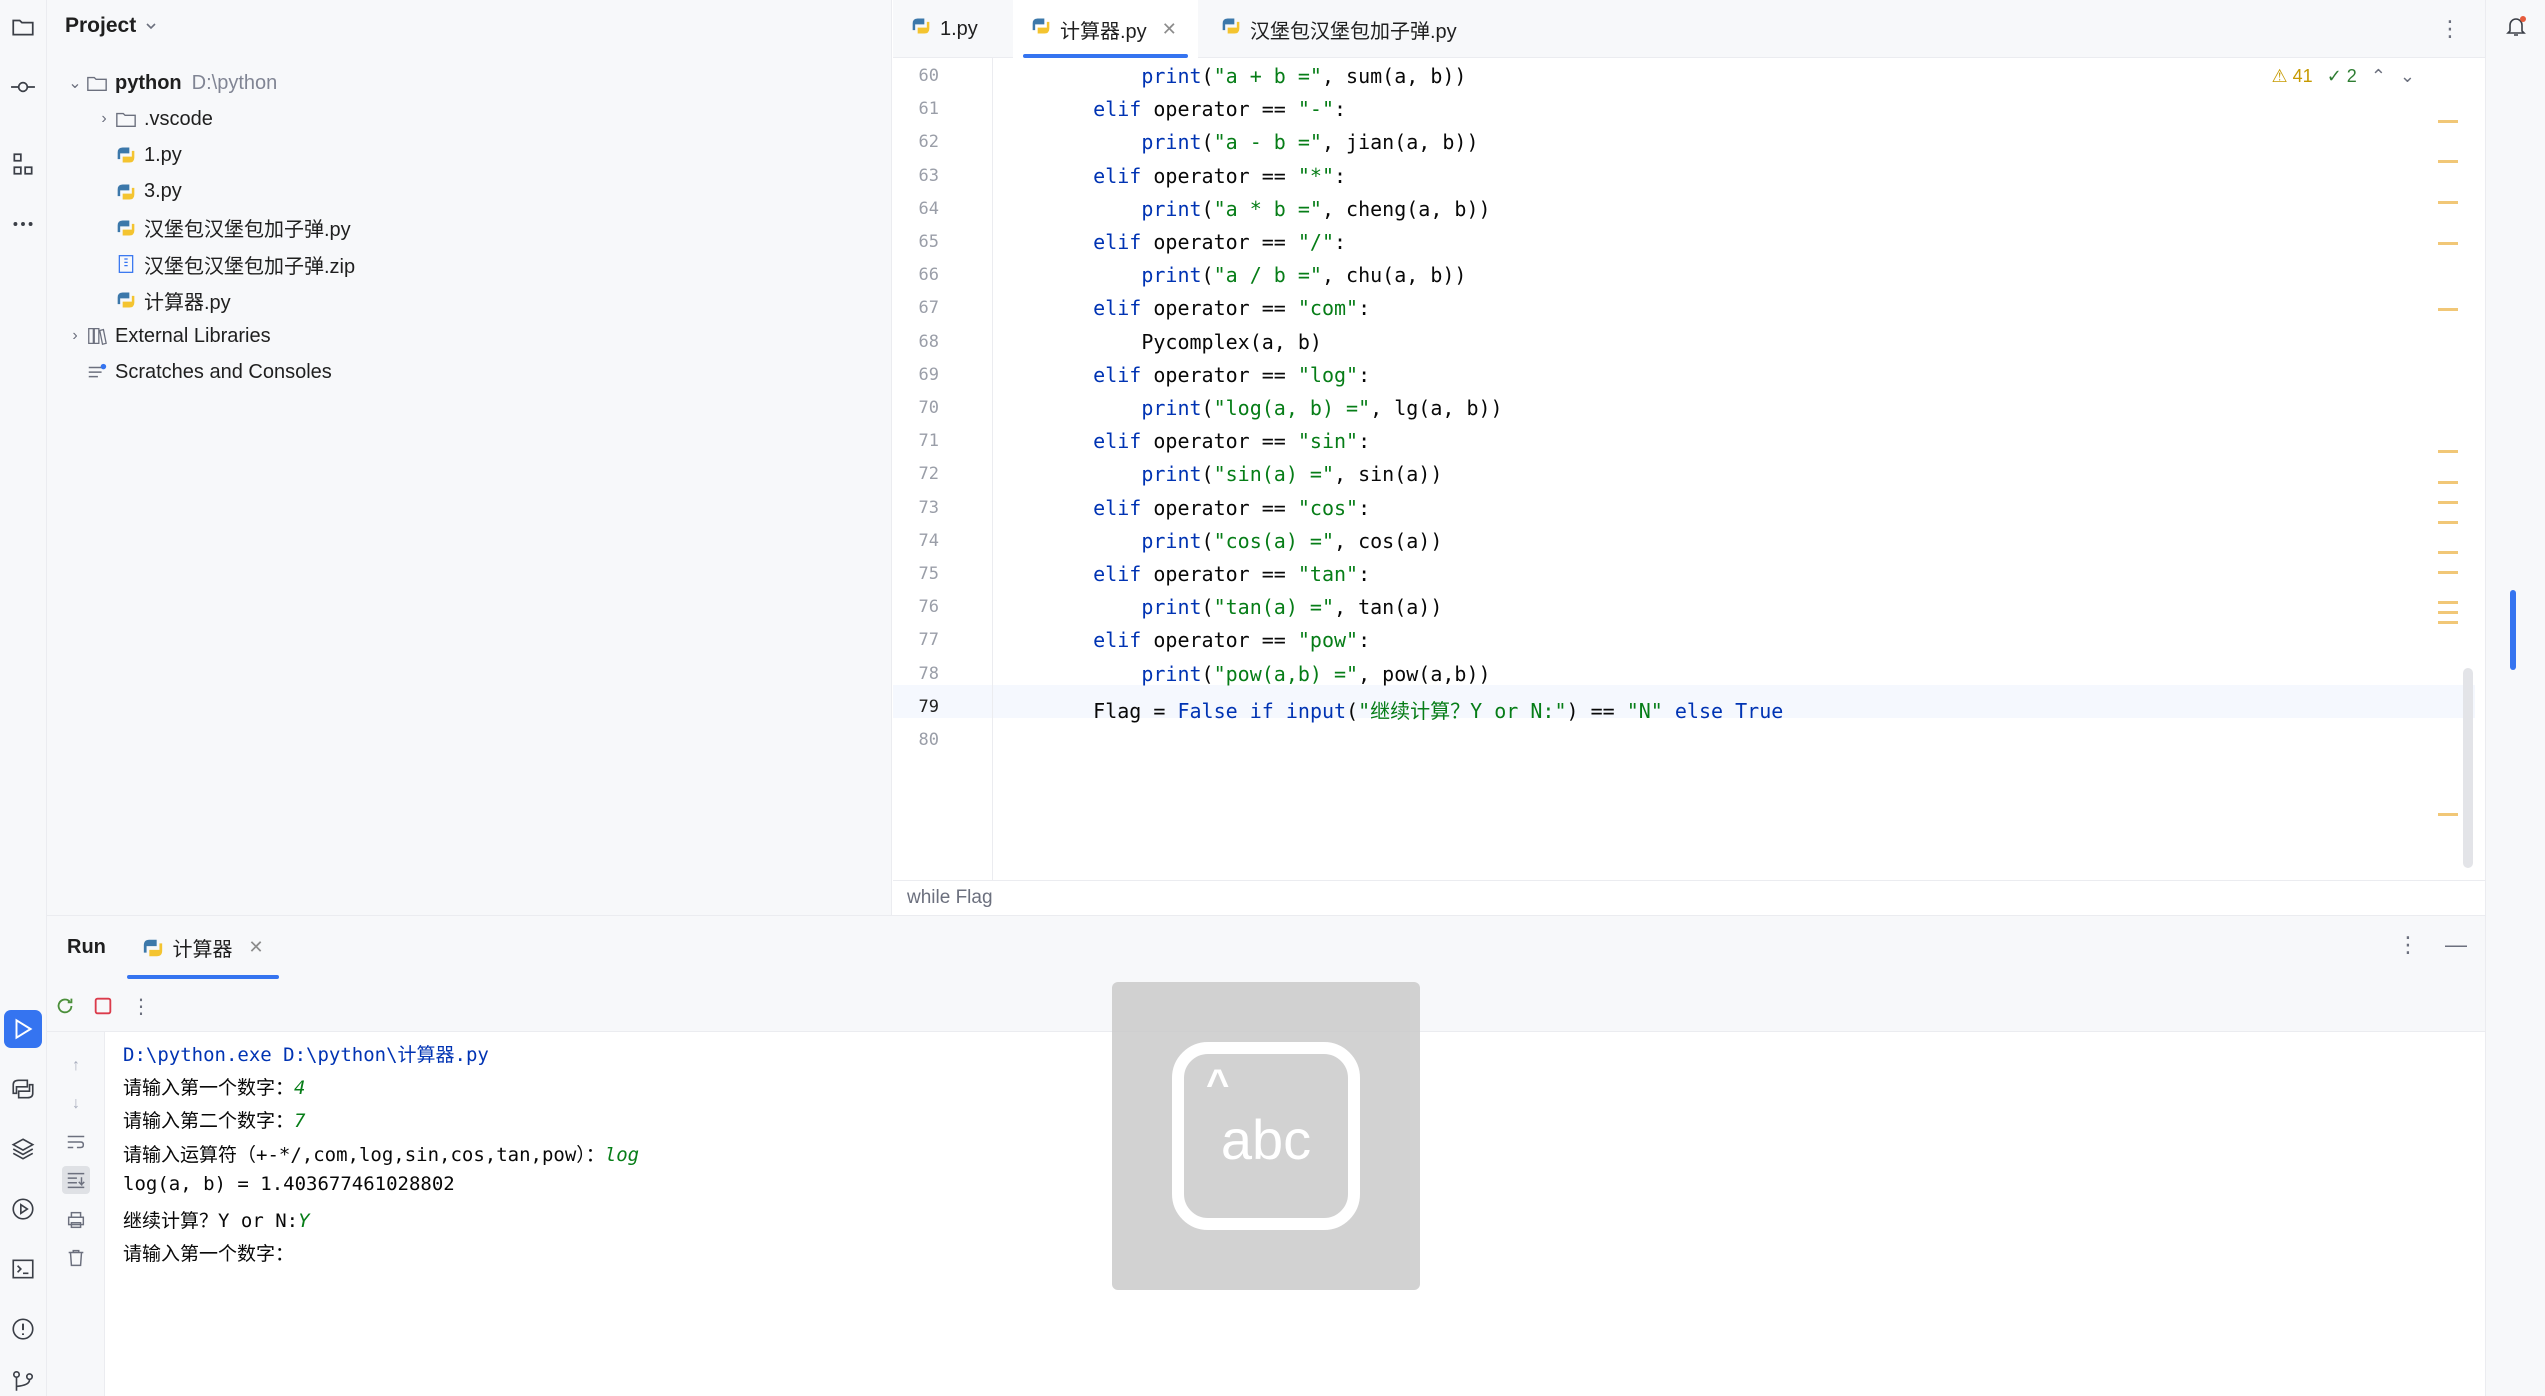 The image size is (2545, 1396). Describe the element at coordinates (103, 1006) in the screenshot. I see `stop-button` at that location.